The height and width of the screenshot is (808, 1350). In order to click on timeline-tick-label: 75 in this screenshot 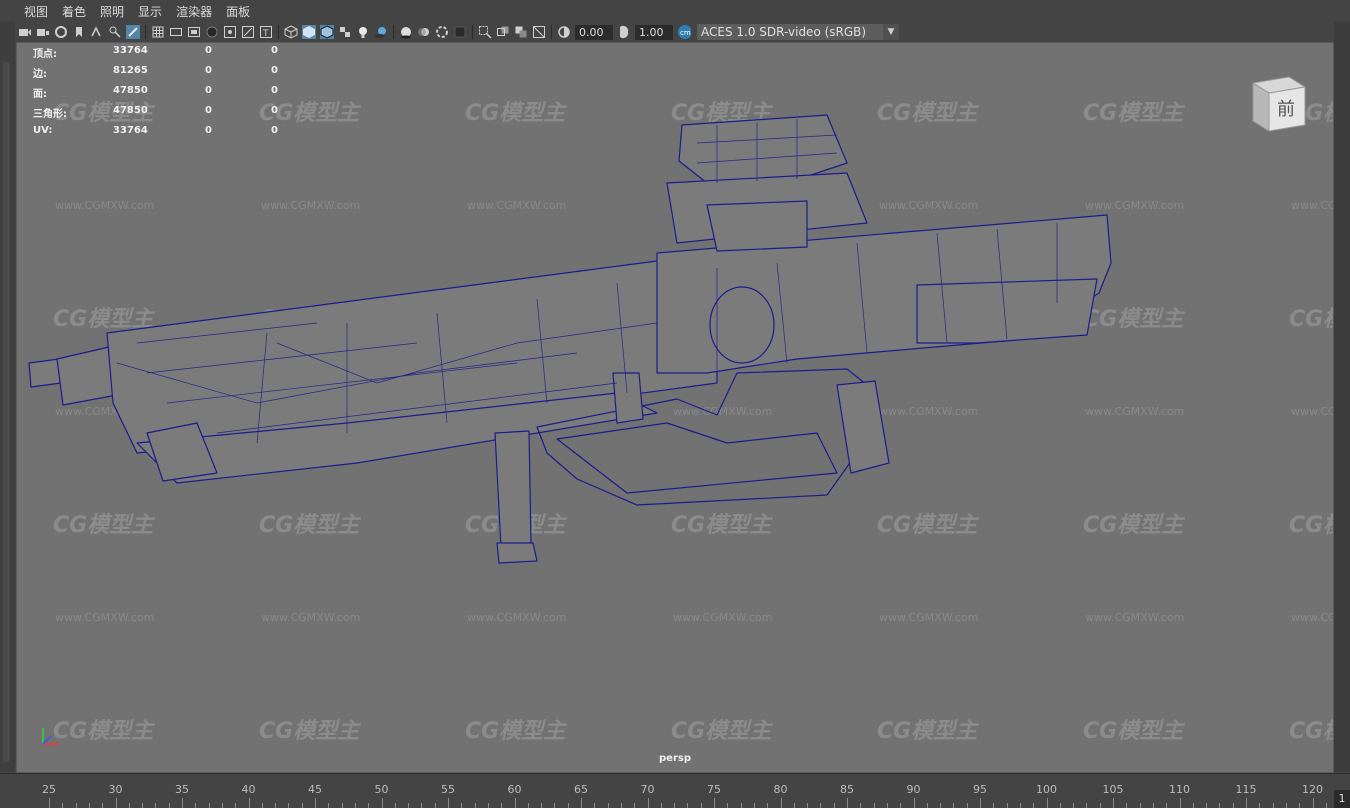, I will do `click(714, 789)`.